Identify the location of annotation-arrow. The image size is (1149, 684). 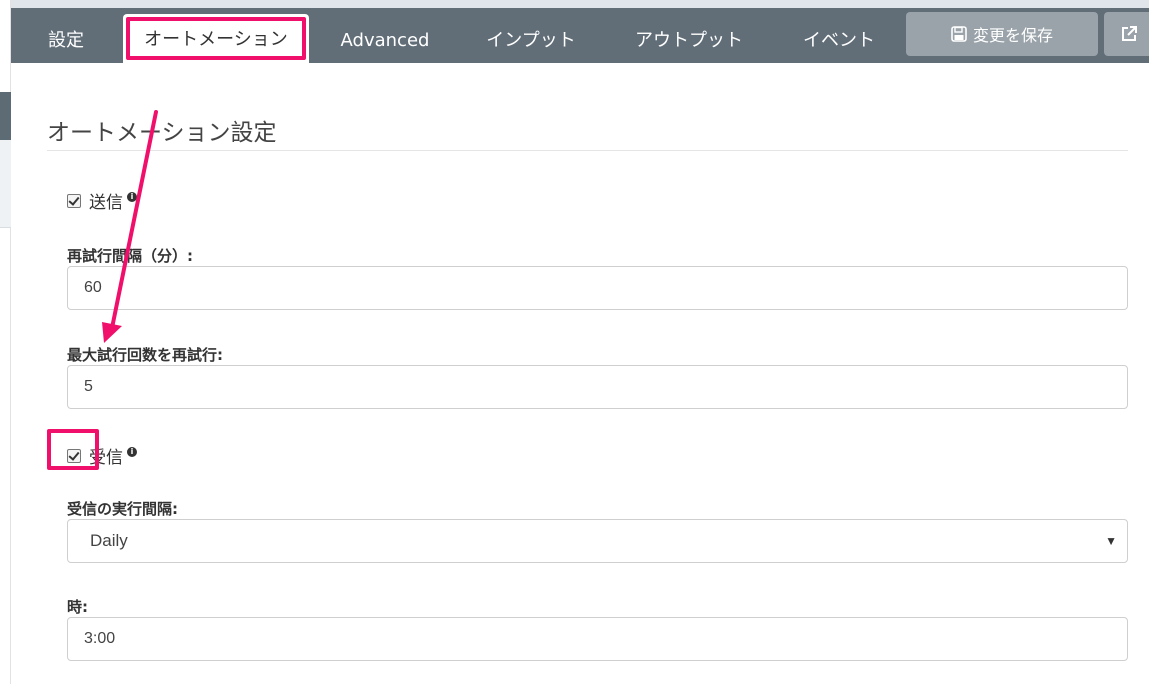
(130, 226).